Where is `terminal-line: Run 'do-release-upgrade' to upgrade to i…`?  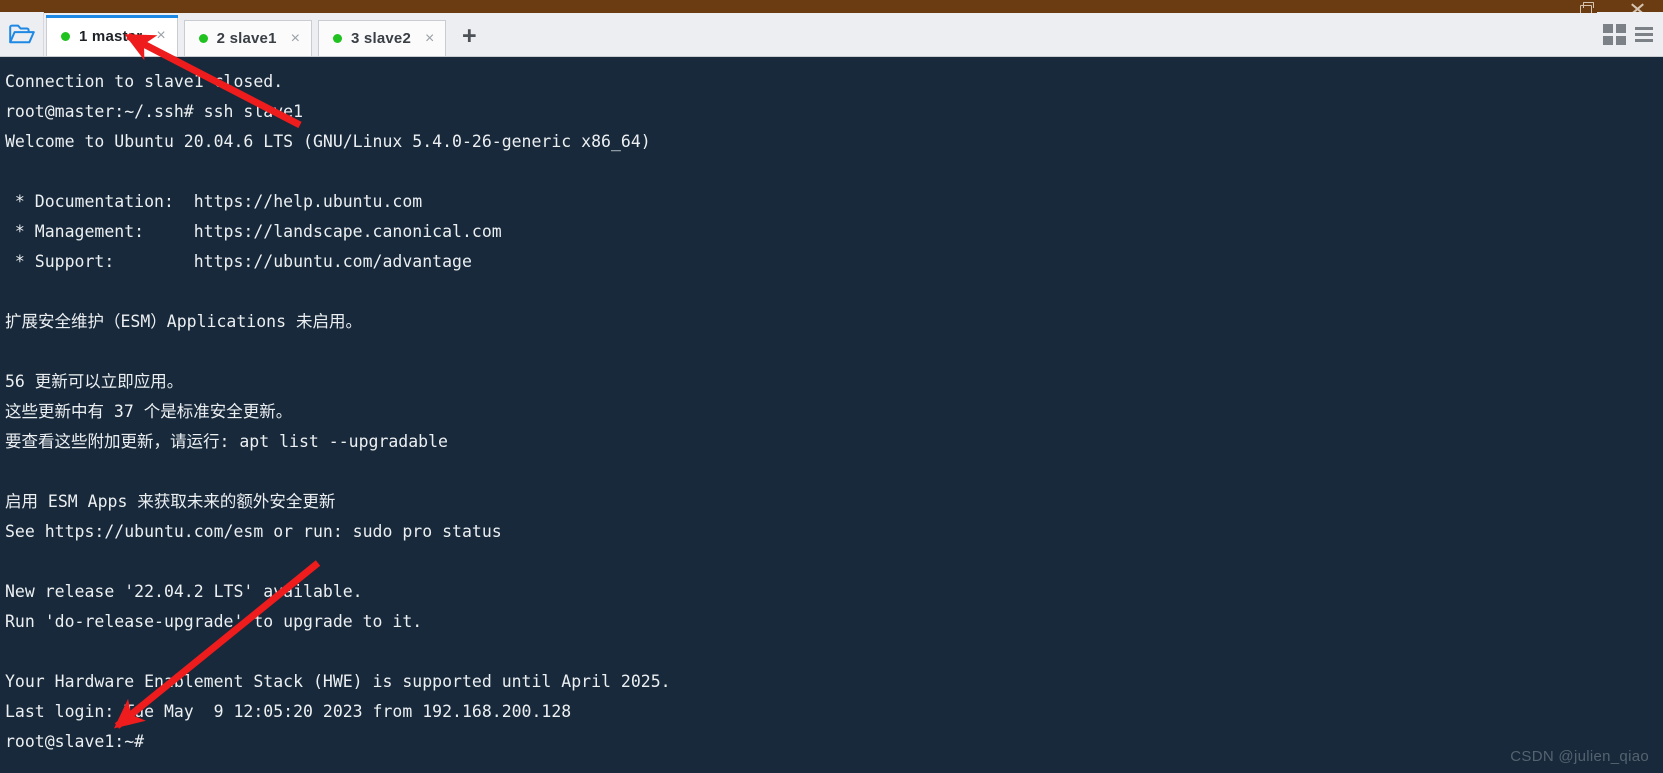 terminal-line: Run 'do-release-upgrade' to upgrade to i… is located at coordinates (214, 621).